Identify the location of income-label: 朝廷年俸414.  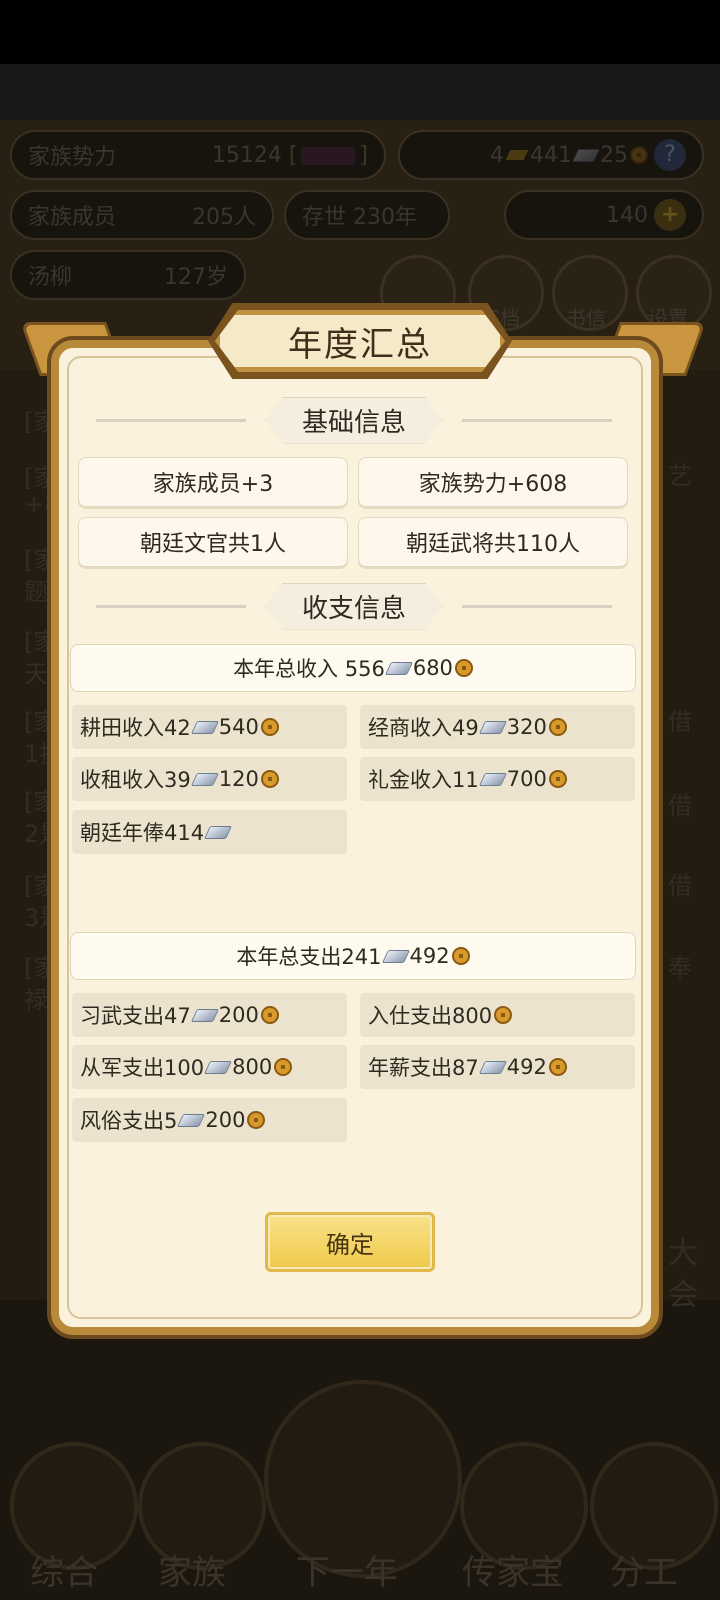
(142, 833).